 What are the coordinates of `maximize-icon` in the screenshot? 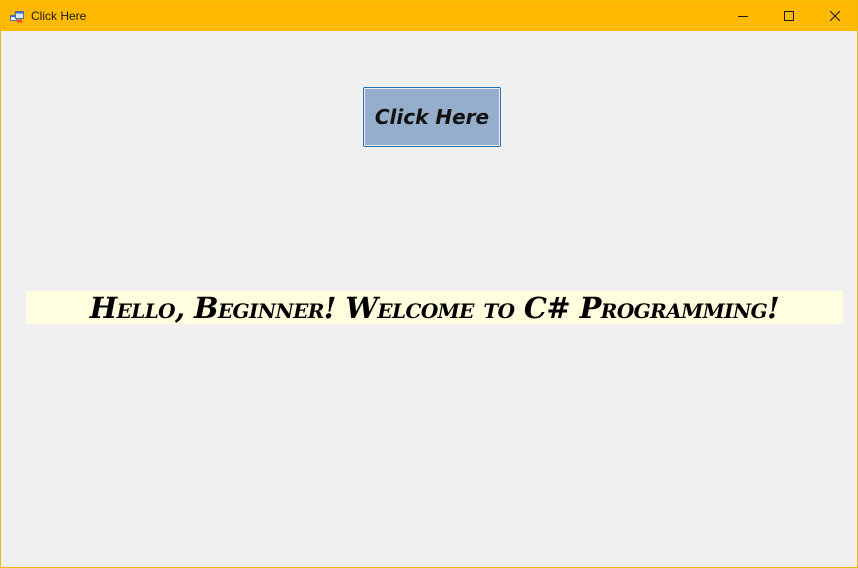 It's located at (789, 16).